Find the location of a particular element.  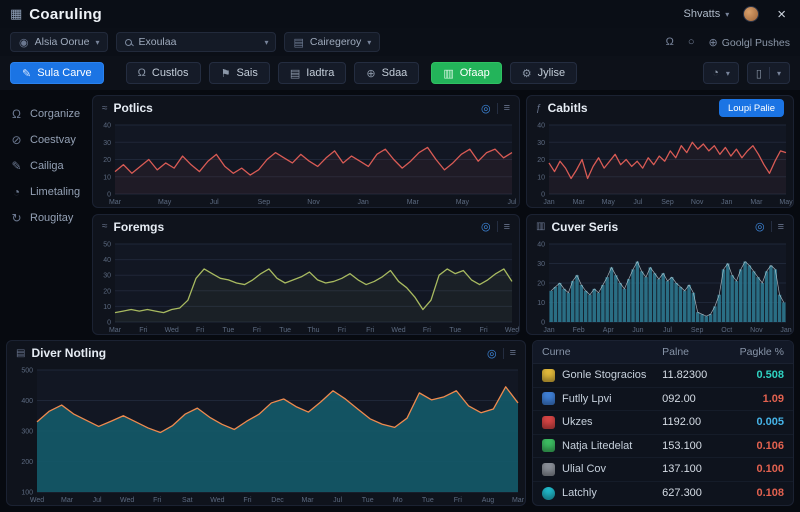

svg-text: Sat is located at coordinates (187, 500).